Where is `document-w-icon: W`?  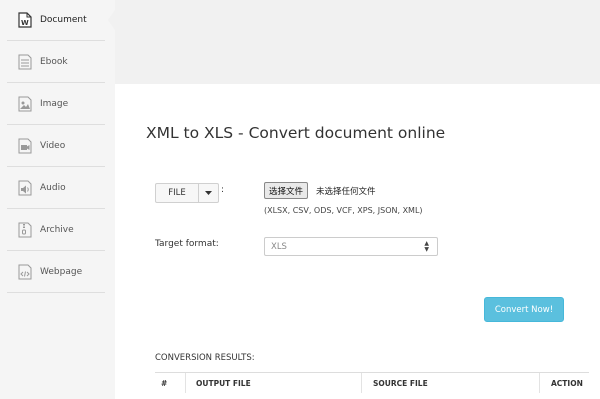
document-w-icon: W is located at coordinates (25, 20).